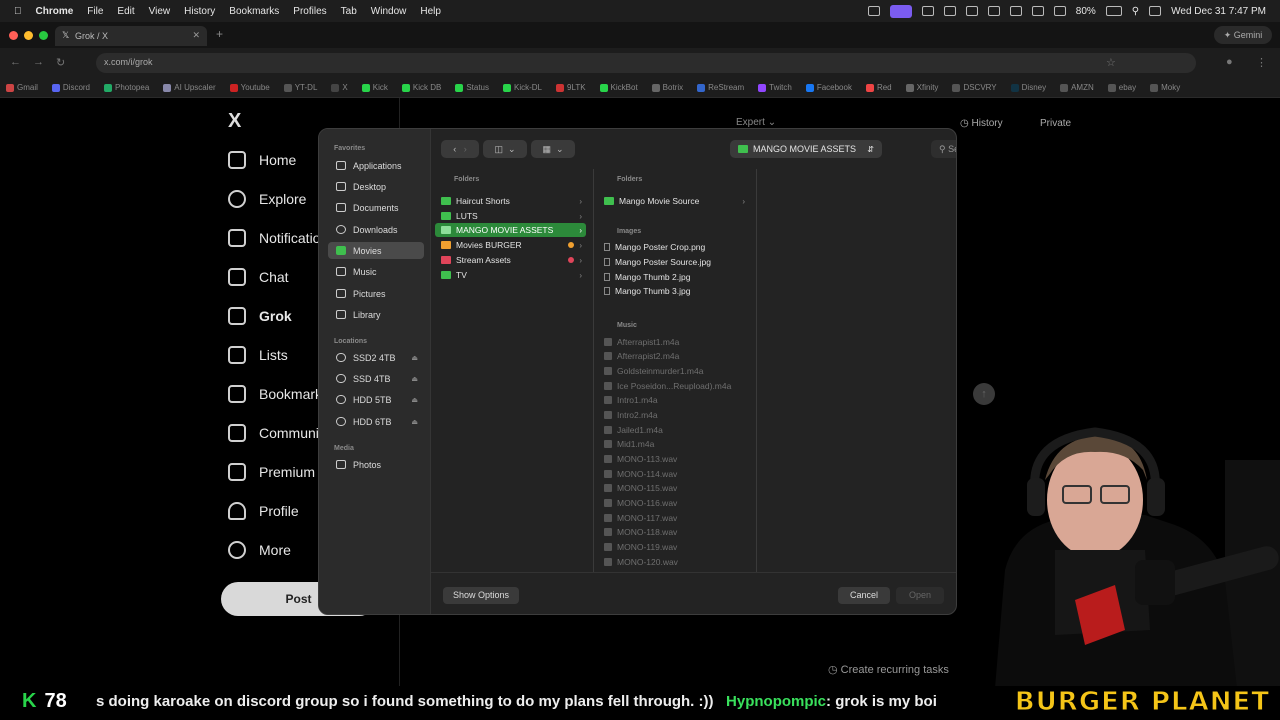 This screenshot has height=720, width=1280. I want to click on bookmark-item: Moky, so click(1165, 87).